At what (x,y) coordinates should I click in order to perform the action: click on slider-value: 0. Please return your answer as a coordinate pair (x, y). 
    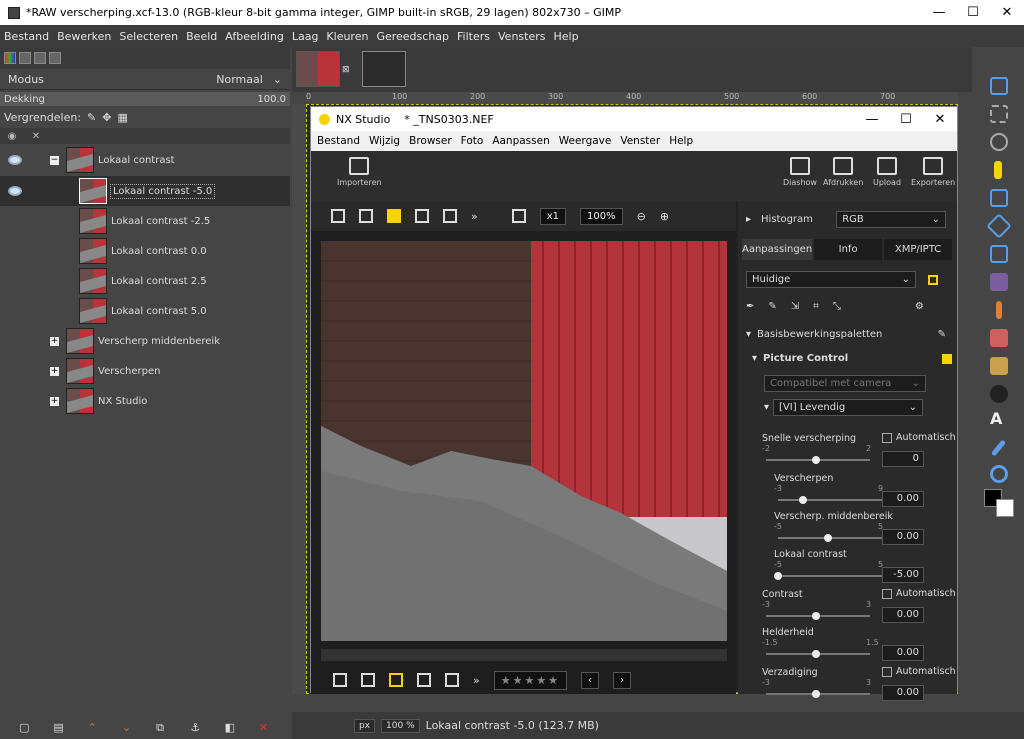
    Looking at the image, I should click on (903, 459).